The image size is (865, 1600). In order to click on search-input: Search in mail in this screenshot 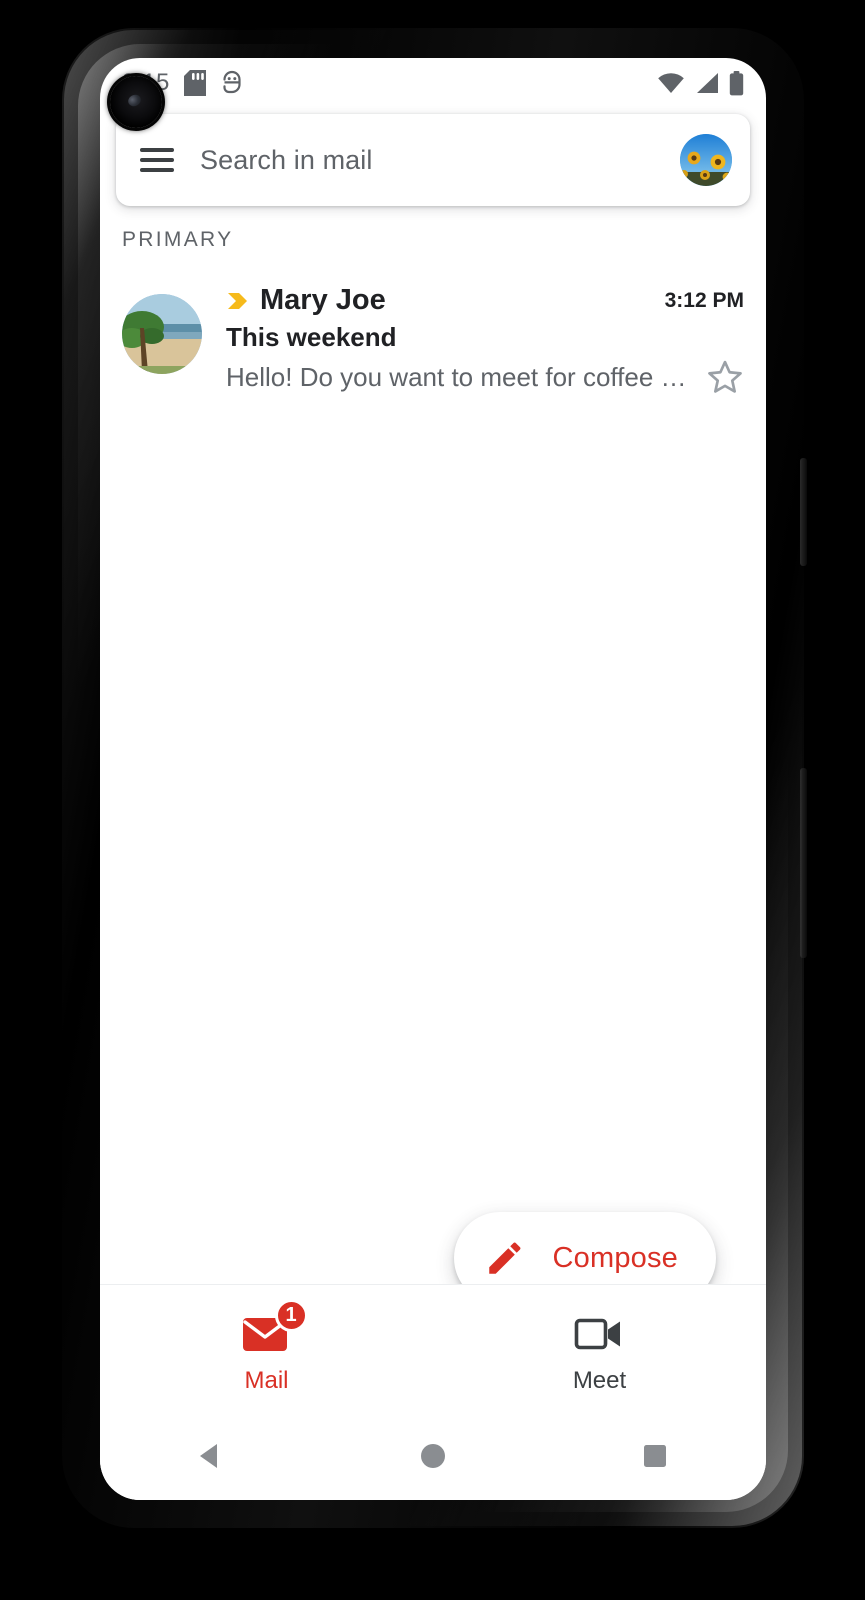, I will do `click(440, 160)`.